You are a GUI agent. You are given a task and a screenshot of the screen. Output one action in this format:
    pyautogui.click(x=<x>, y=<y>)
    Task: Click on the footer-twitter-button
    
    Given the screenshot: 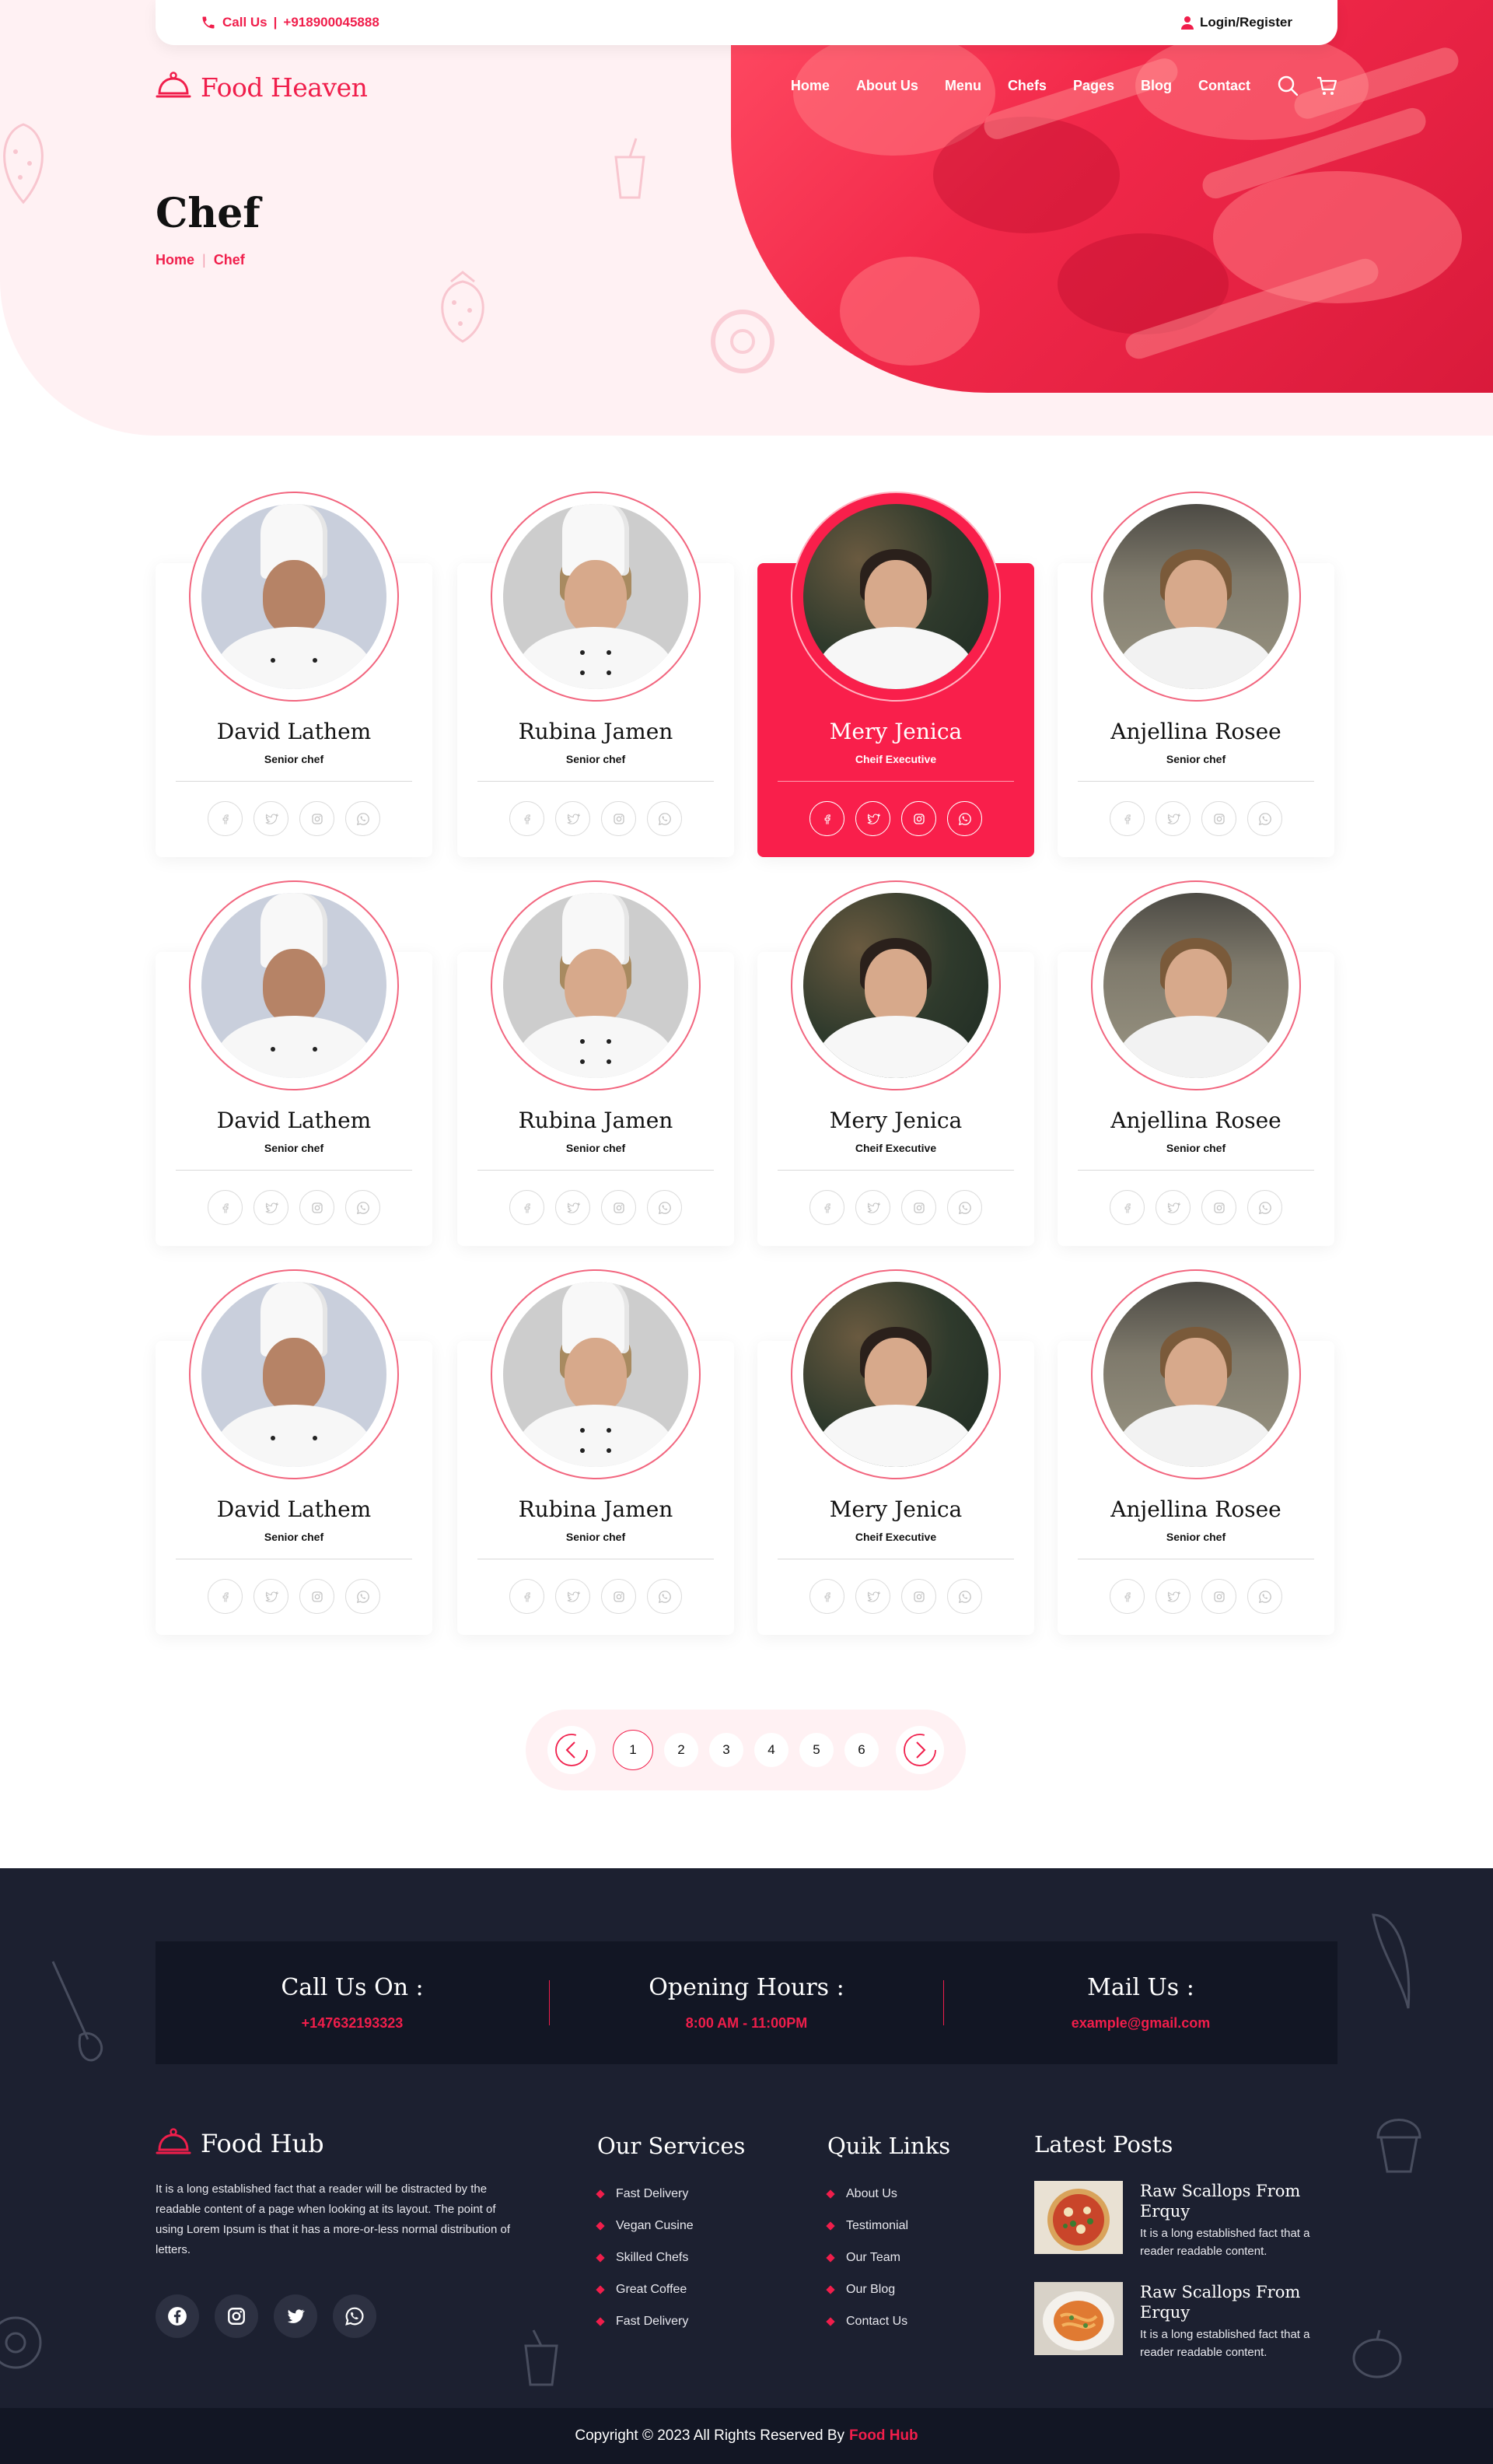 What is the action you would take?
    pyautogui.click(x=295, y=2316)
    